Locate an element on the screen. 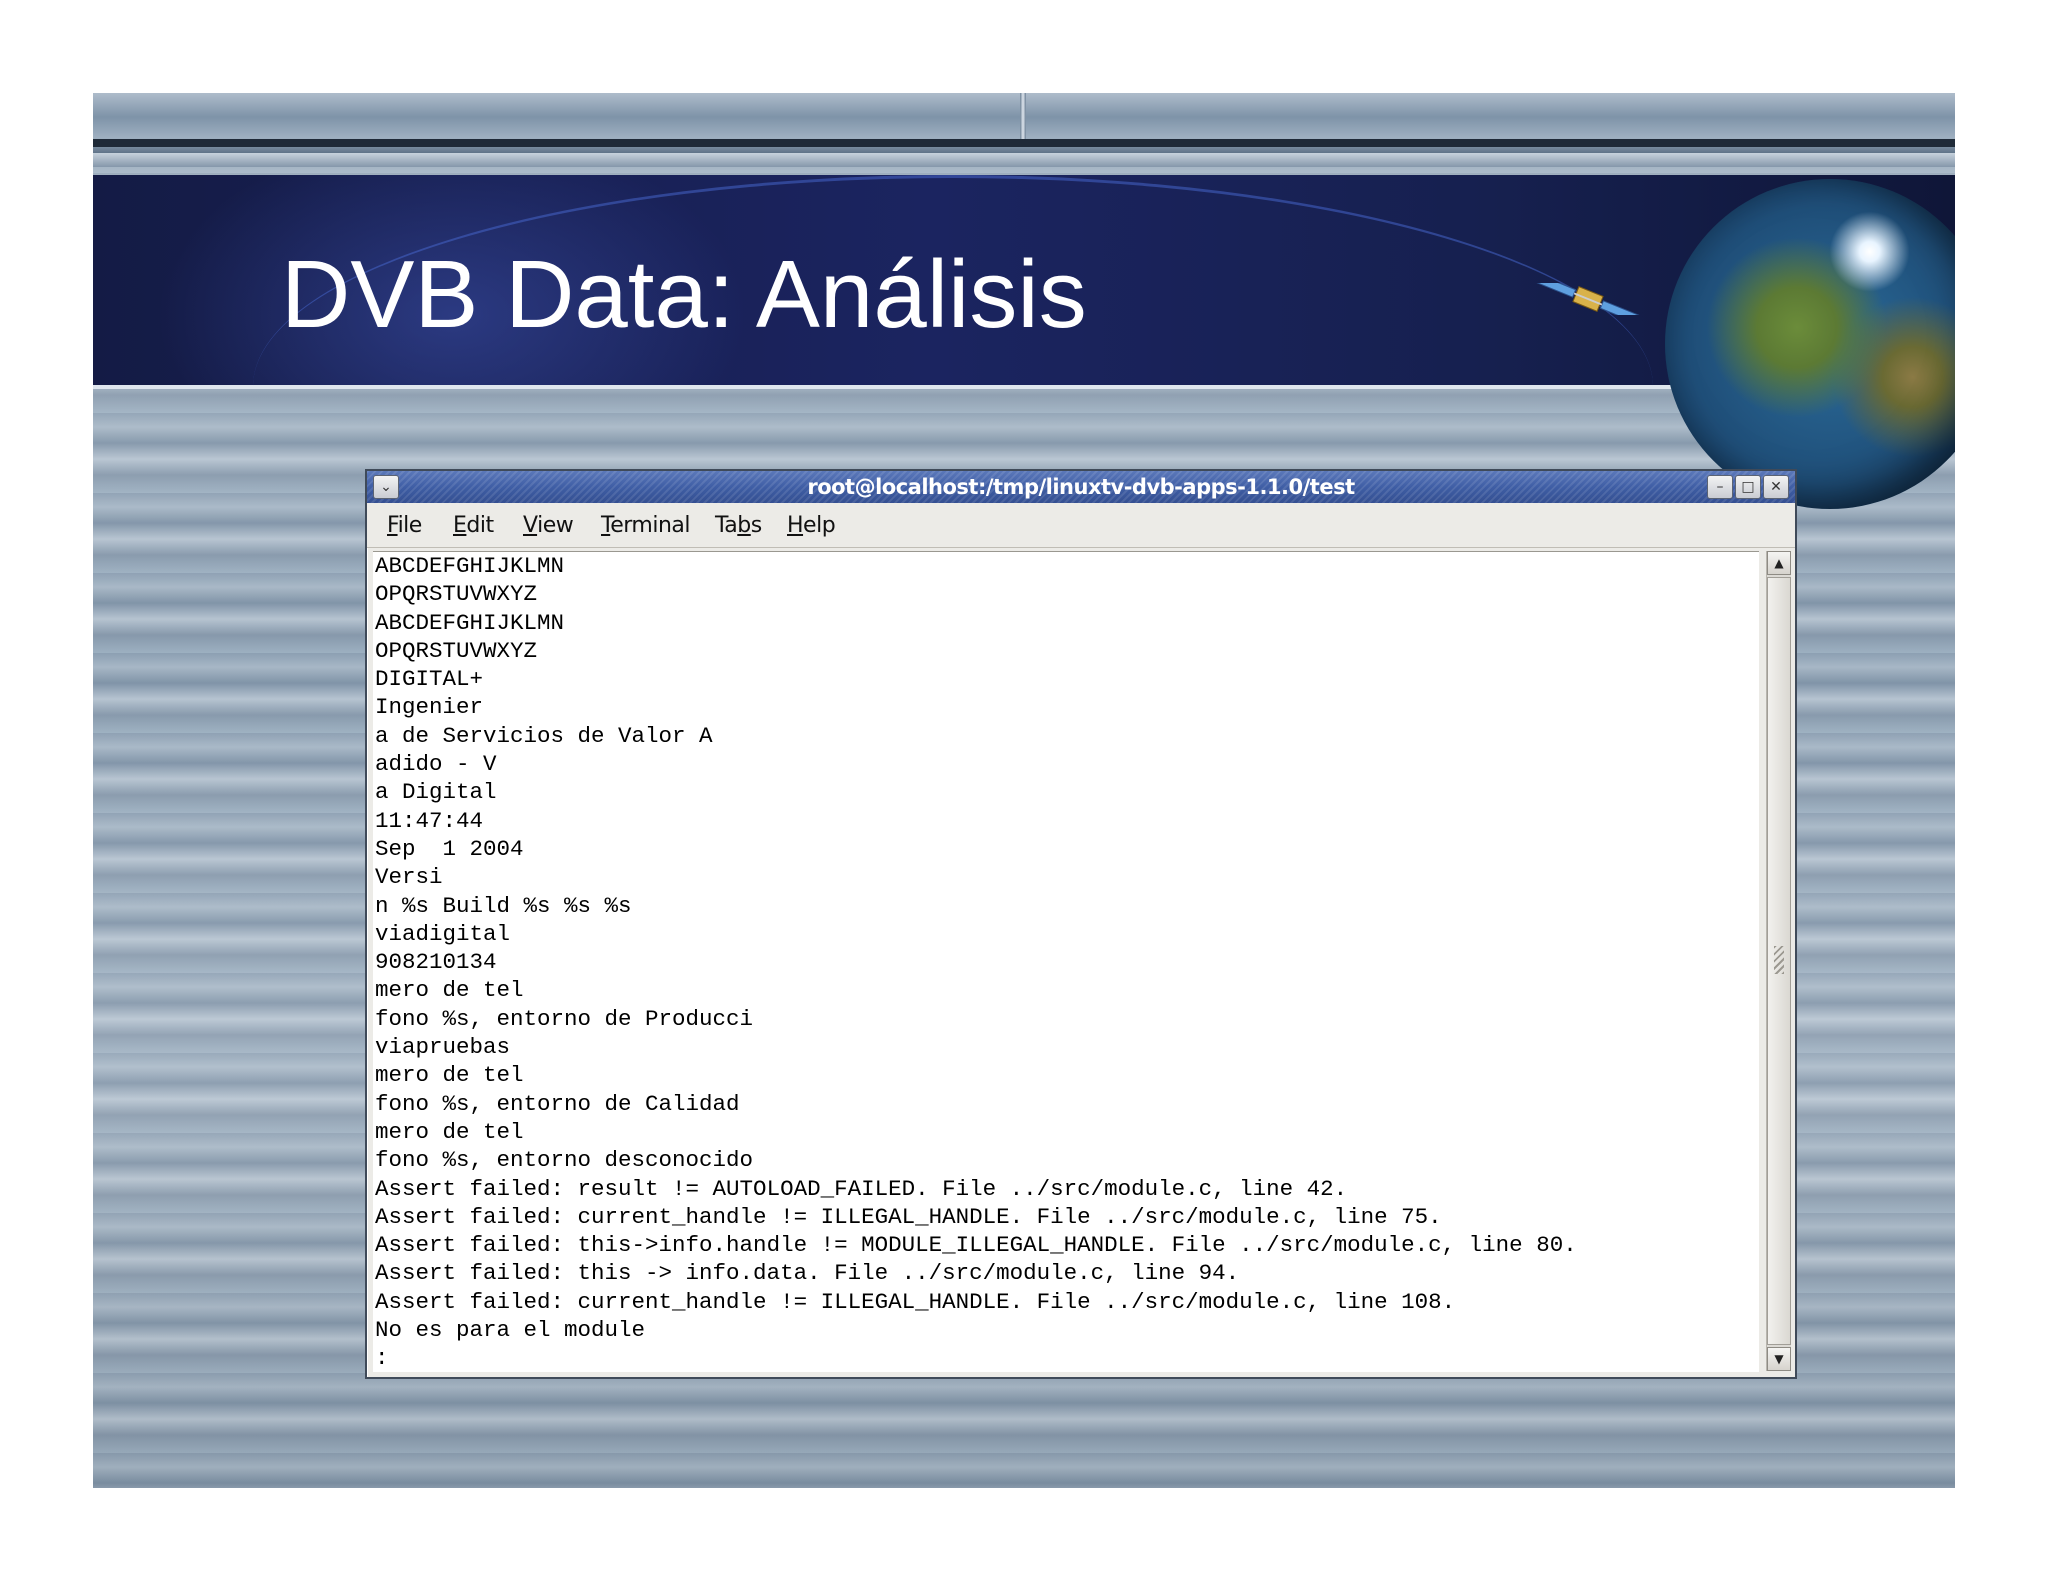 The image size is (2048, 1582). terminal-line: viapruebas is located at coordinates (443, 1047).